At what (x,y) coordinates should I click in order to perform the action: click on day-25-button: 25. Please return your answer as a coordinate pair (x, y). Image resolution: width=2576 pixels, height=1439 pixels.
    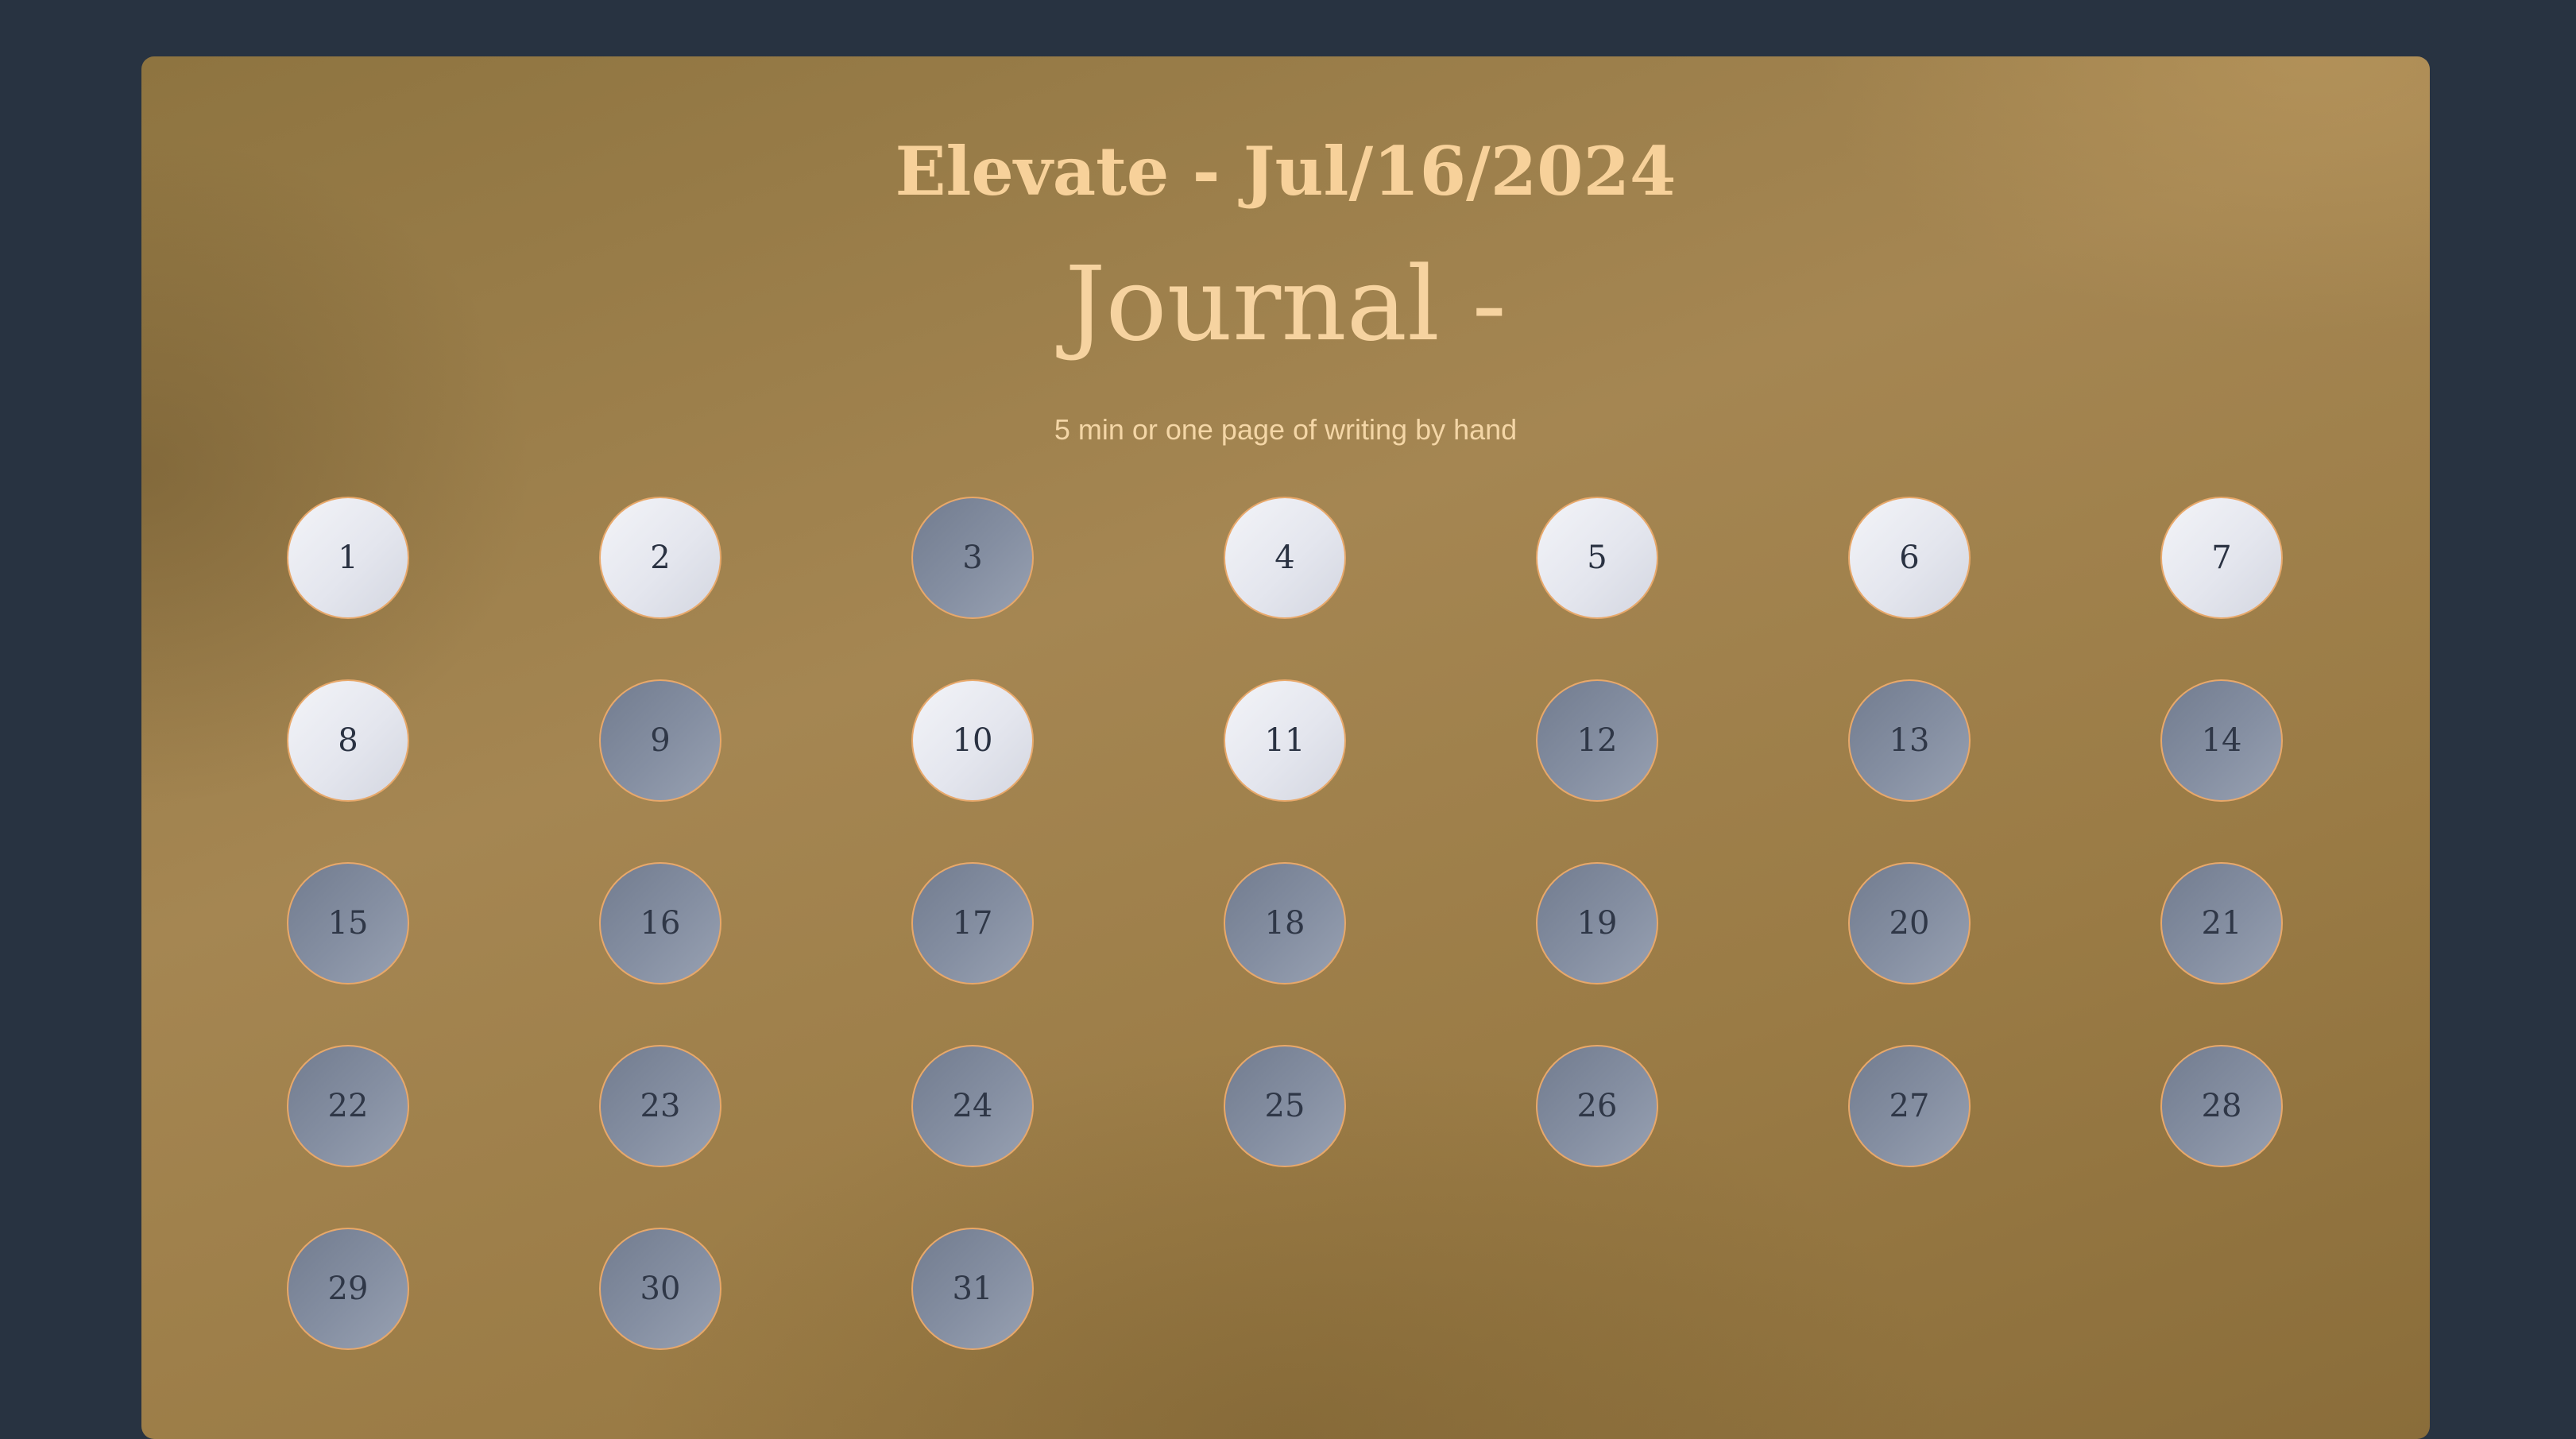
    Looking at the image, I should click on (1285, 1106).